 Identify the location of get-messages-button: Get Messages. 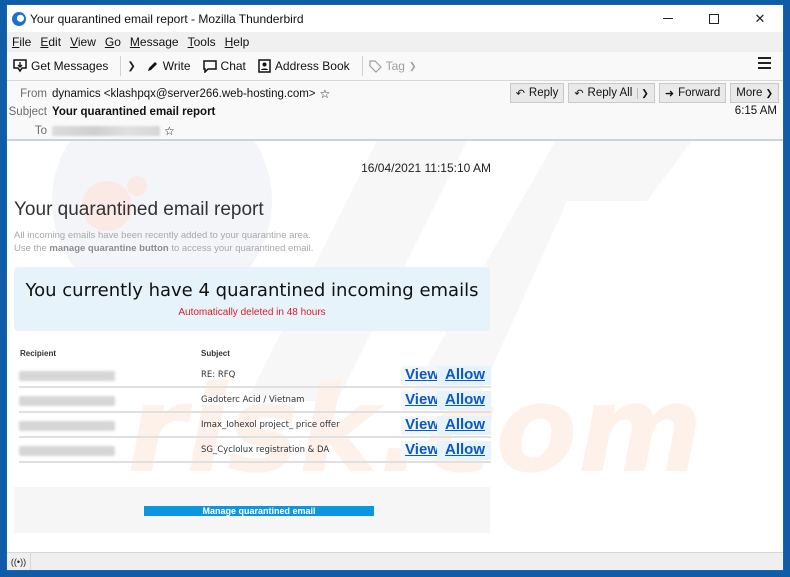
(60, 66).